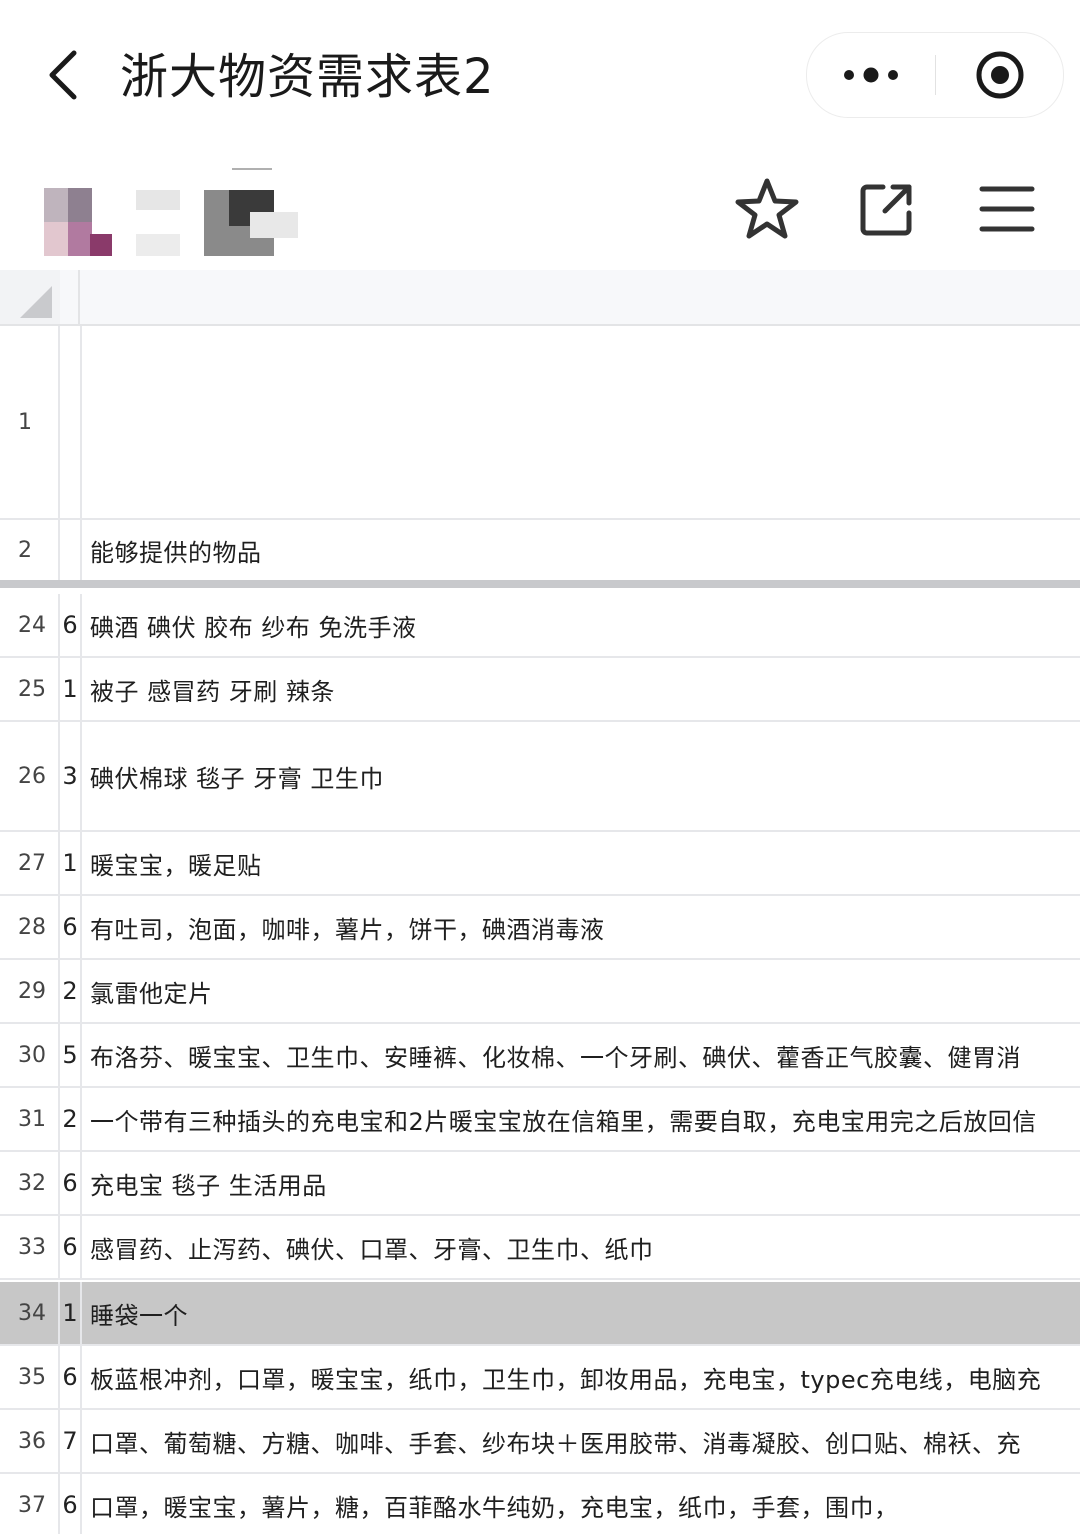  What do you see at coordinates (585, 1055) in the screenshot?
I see `cell-b: 布洛芬、暖宝宝、卫生巾、安睡裤、化妆棉、一个牙刷、碘伏、藿香正气胶囊、健胃消` at bounding box center [585, 1055].